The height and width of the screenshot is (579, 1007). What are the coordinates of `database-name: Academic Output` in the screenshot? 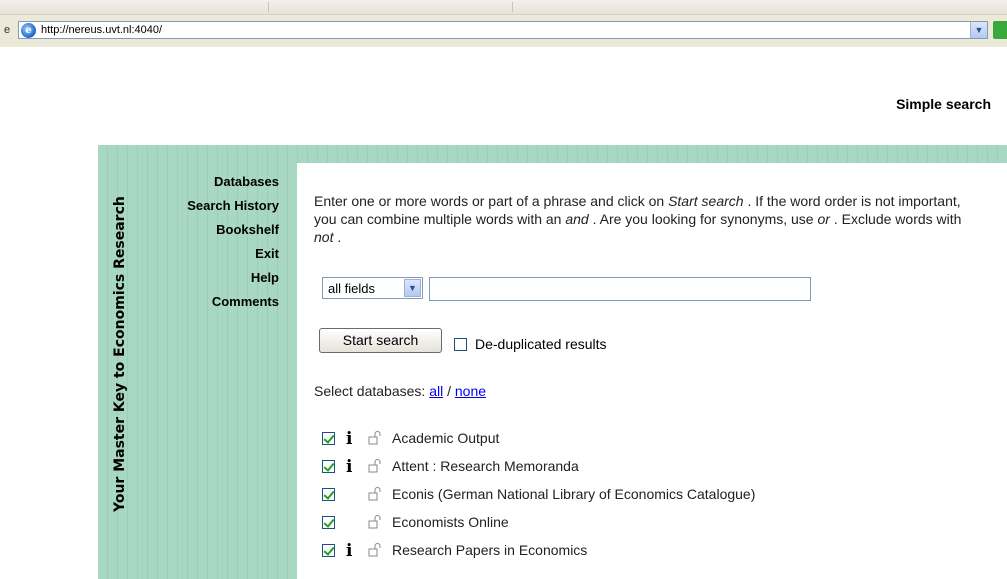 It's located at (446, 438).